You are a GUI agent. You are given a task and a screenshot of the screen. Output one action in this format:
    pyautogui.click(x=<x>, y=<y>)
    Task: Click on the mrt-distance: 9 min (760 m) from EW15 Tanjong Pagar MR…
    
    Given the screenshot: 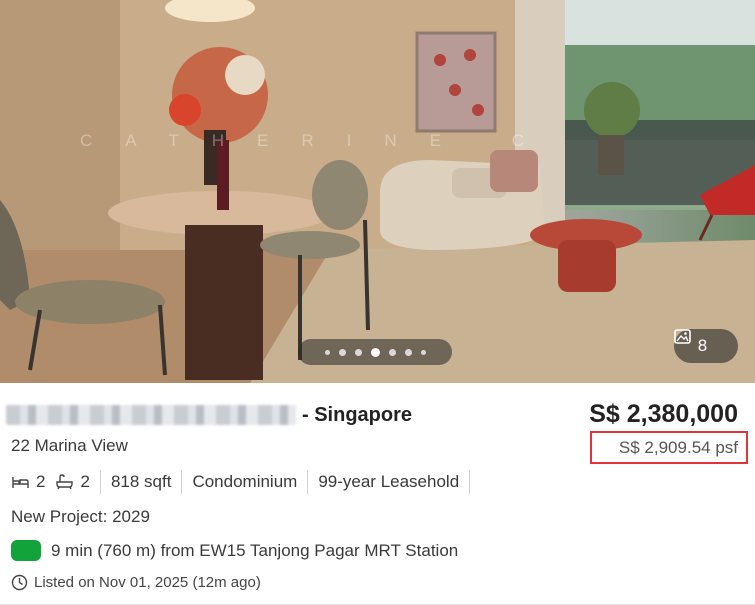 What is the action you would take?
    pyautogui.click(x=234, y=550)
    